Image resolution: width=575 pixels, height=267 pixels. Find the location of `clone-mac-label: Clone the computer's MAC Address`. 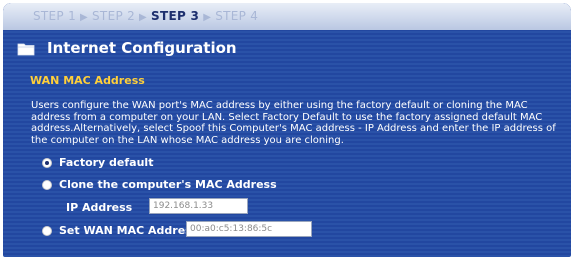

clone-mac-label: Clone the computer's MAC Address is located at coordinates (168, 184).